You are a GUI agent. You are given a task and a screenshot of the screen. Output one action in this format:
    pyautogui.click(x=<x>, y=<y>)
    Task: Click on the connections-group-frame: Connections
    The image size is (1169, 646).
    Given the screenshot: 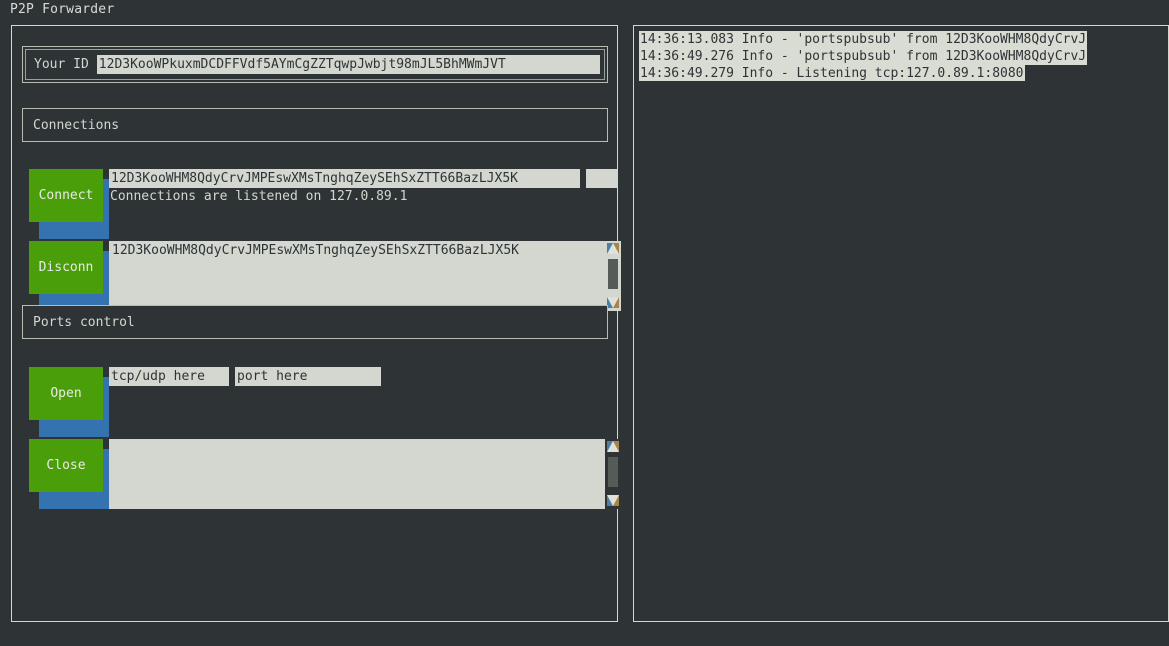 What is the action you would take?
    pyautogui.click(x=315, y=125)
    